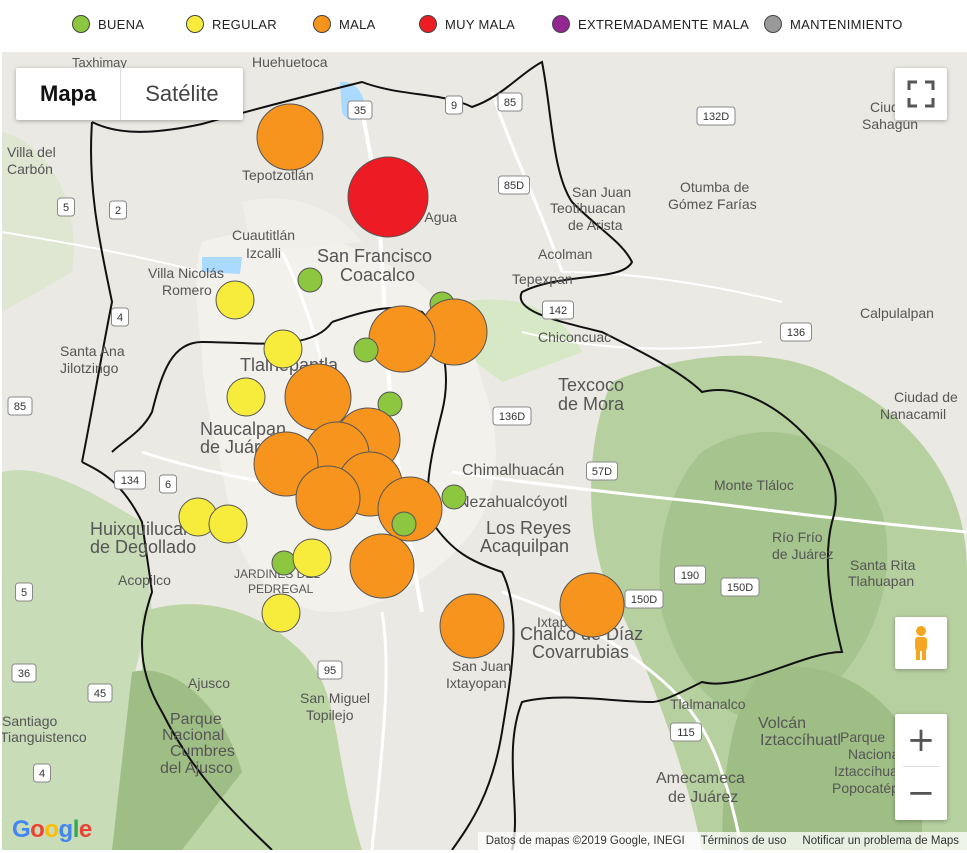 The image size is (967, 853). What do you see at coordinates (52, 830) in the screenshot?
I see `google-logo: Google` at bounding box center [52, 830].